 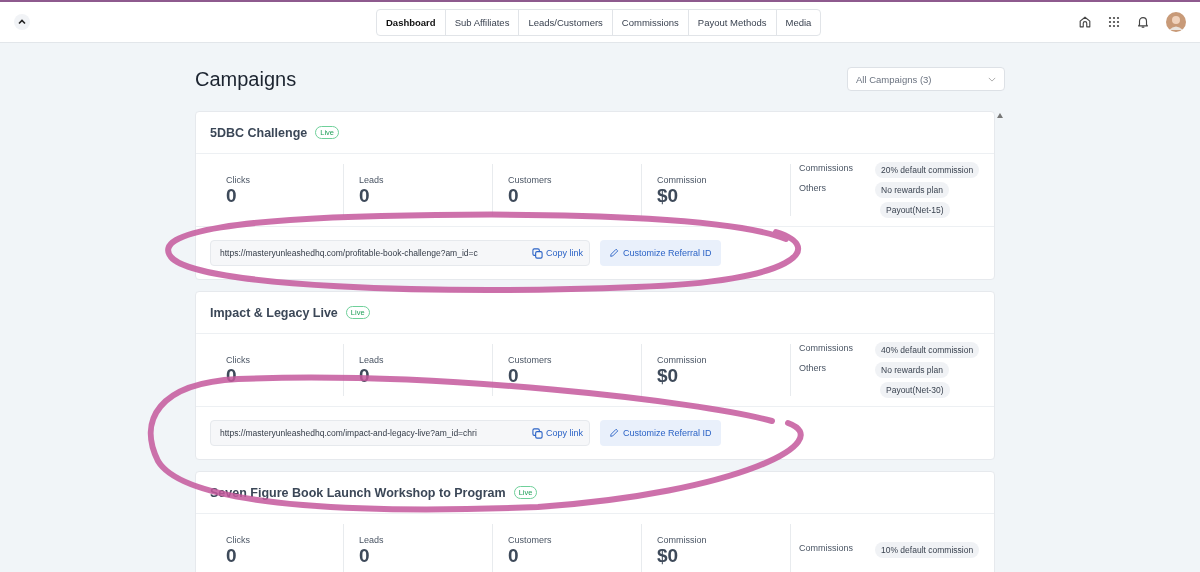 I want to click on logo-icon, so click(x=22, y=22).